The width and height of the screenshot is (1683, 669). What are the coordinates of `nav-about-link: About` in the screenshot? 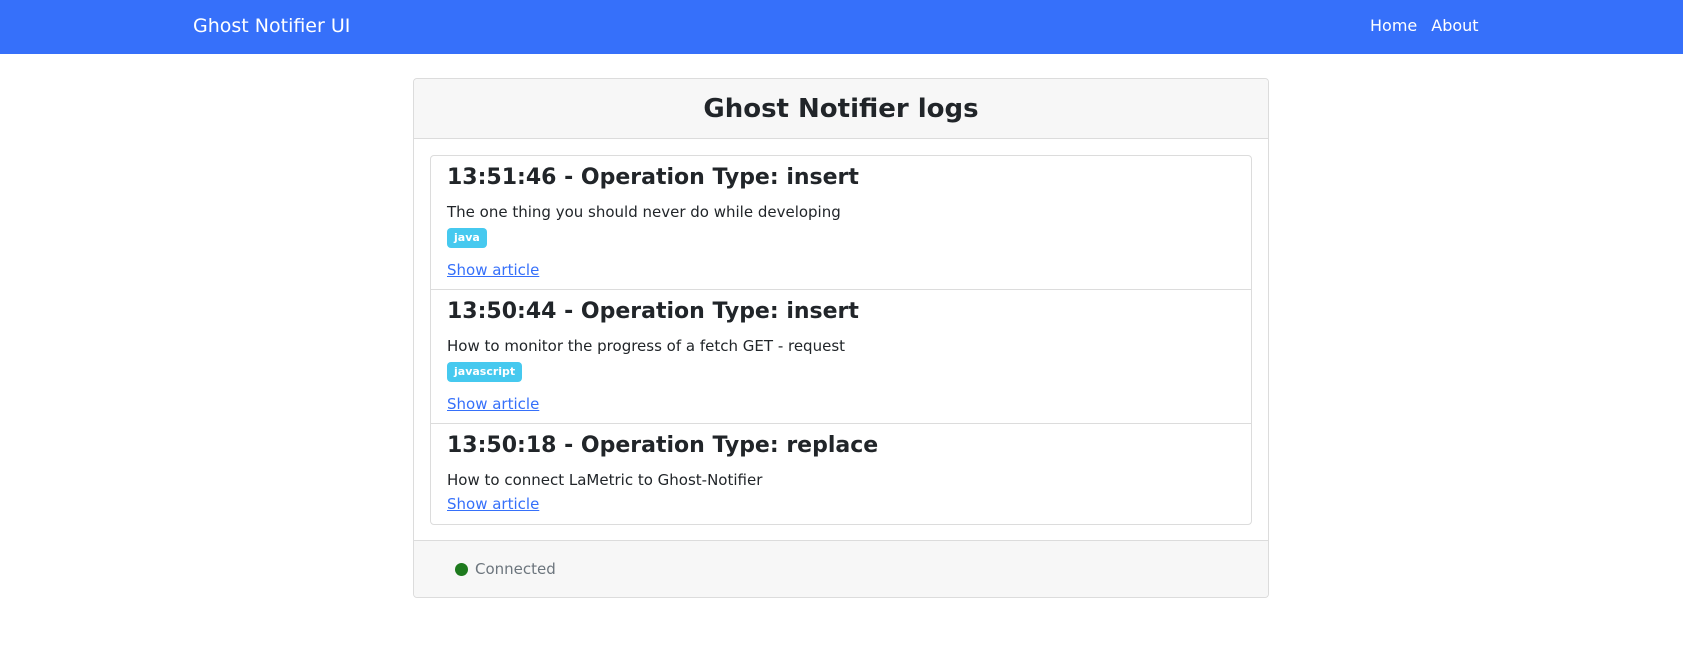 It's located at (1454, 26).